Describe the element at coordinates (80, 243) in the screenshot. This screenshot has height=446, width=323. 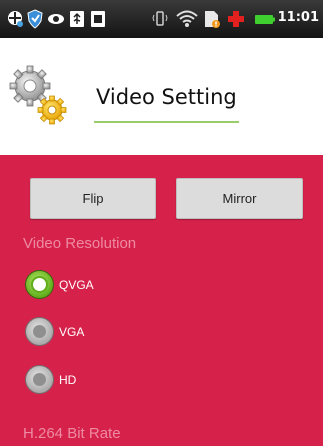
I see `video-resolution-label: Video Resolution` at that location.